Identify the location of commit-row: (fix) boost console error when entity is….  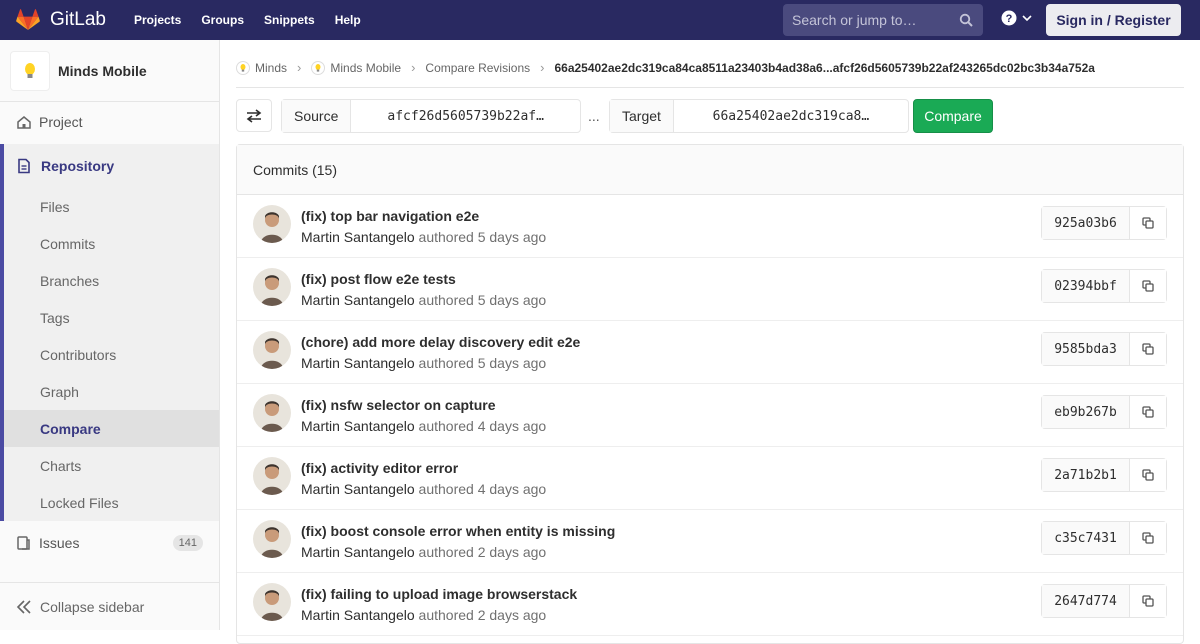
(710, 541).